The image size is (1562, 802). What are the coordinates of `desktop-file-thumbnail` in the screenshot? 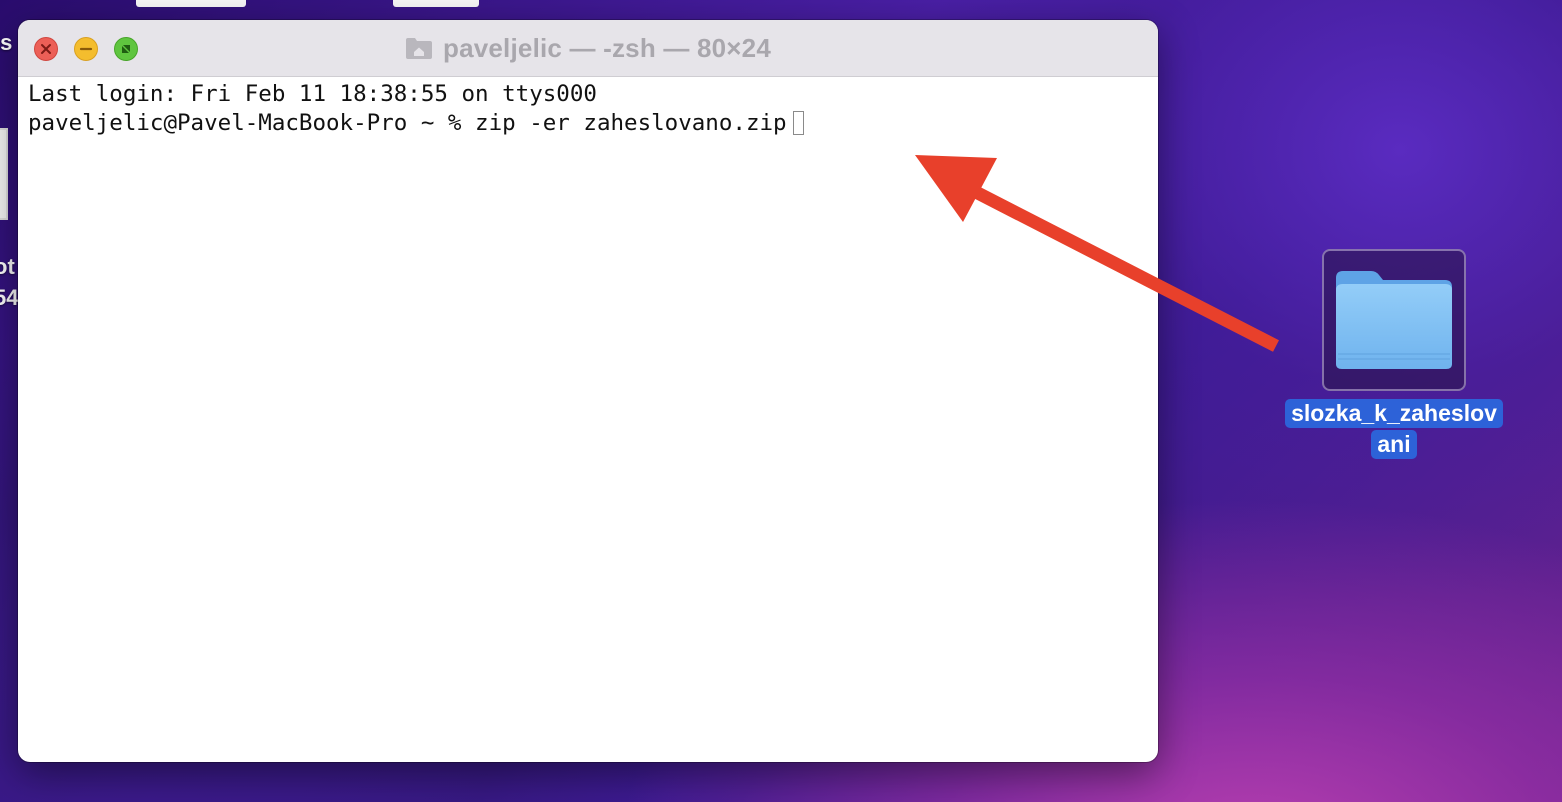 It's located at (4, 174).